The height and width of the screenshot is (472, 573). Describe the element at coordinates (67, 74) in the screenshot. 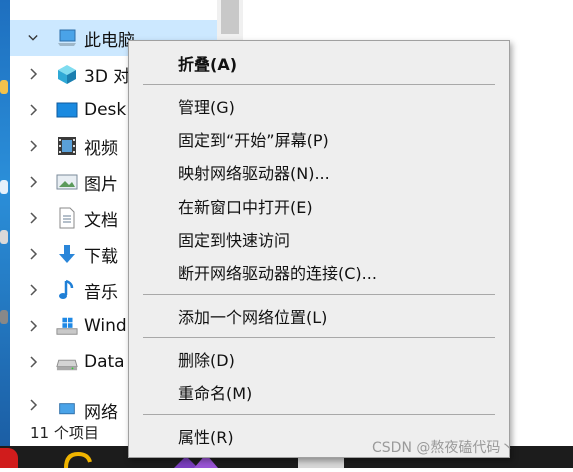

I see `3d-objects-icon` at that location.